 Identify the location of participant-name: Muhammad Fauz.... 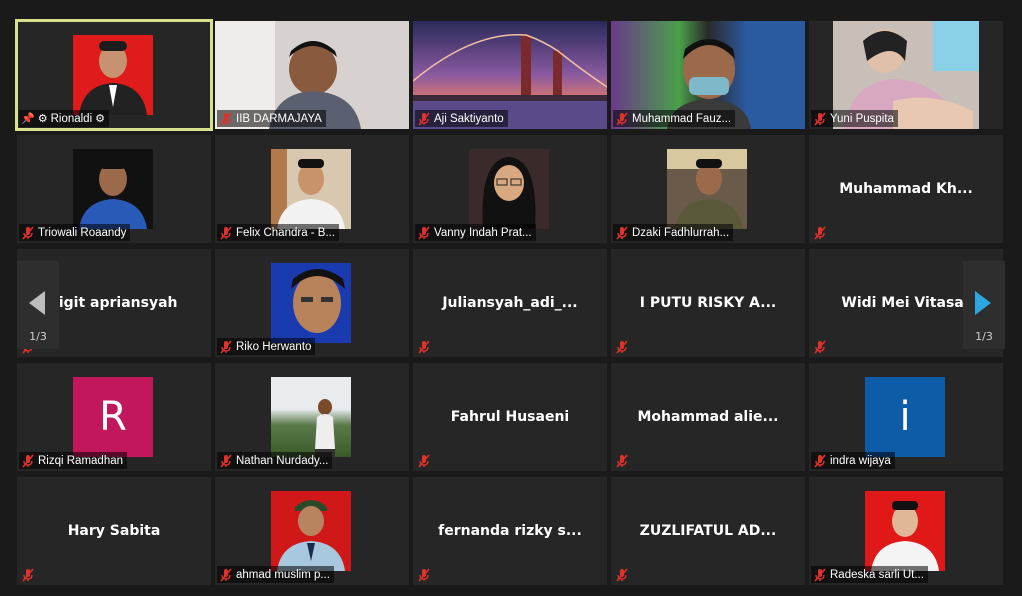
(682, 118).